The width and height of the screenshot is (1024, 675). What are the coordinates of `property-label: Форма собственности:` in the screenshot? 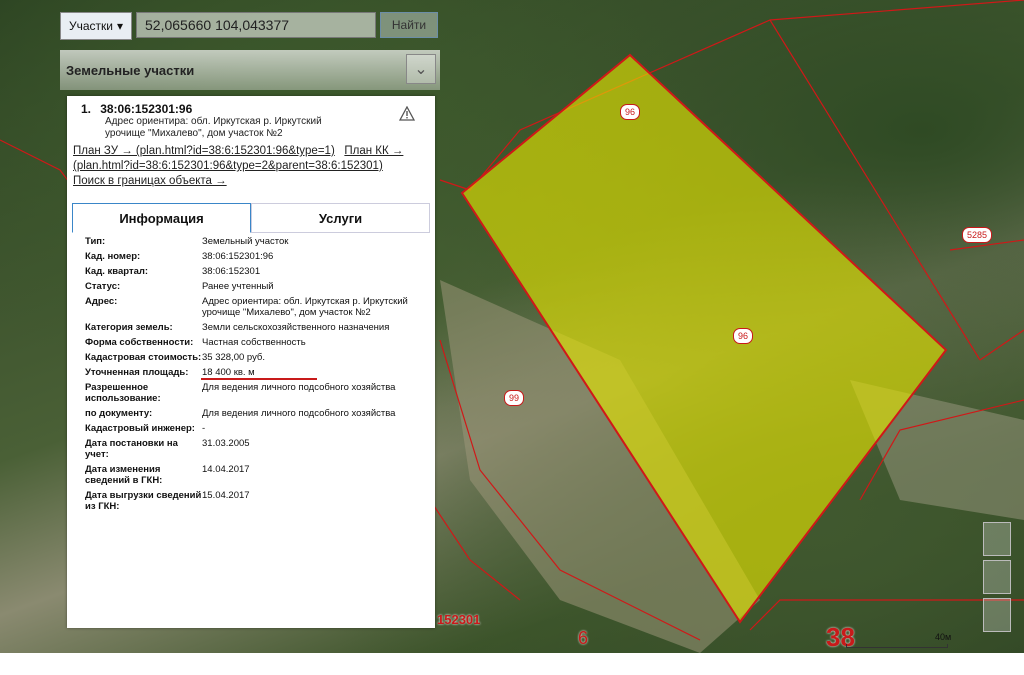 It's located at (139, 342).